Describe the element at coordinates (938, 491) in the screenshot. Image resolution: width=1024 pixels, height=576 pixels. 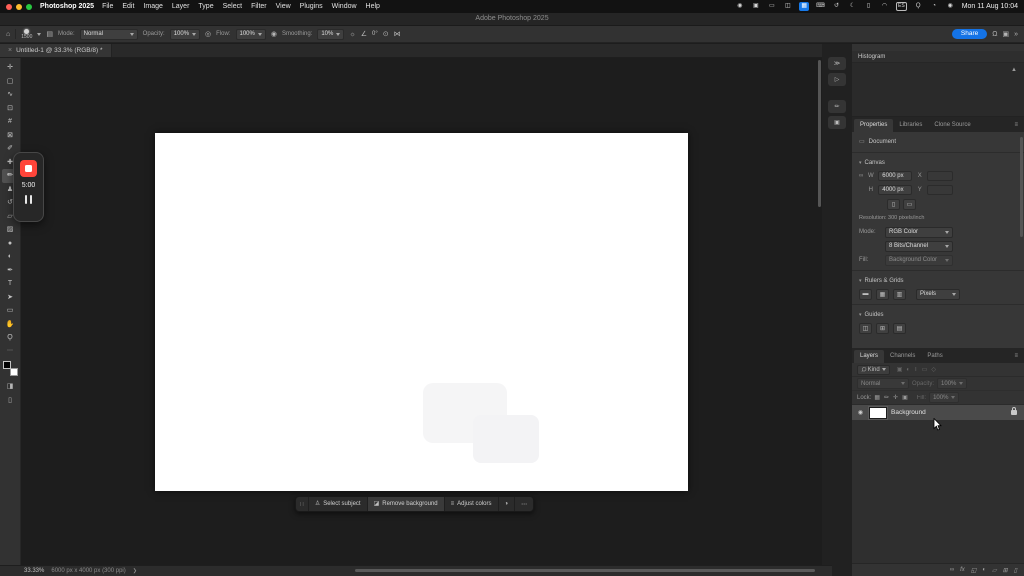
I see `layers-list-empty-area` at that location.